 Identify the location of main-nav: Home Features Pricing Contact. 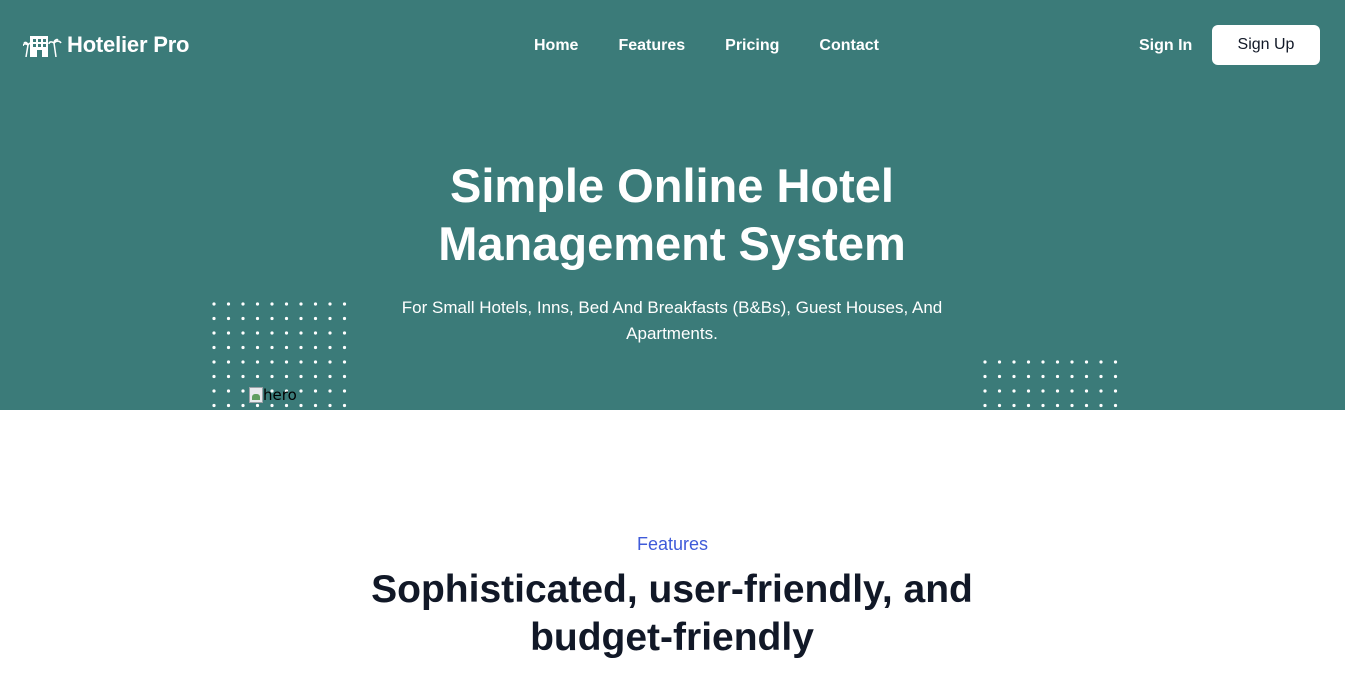
(706, 46).